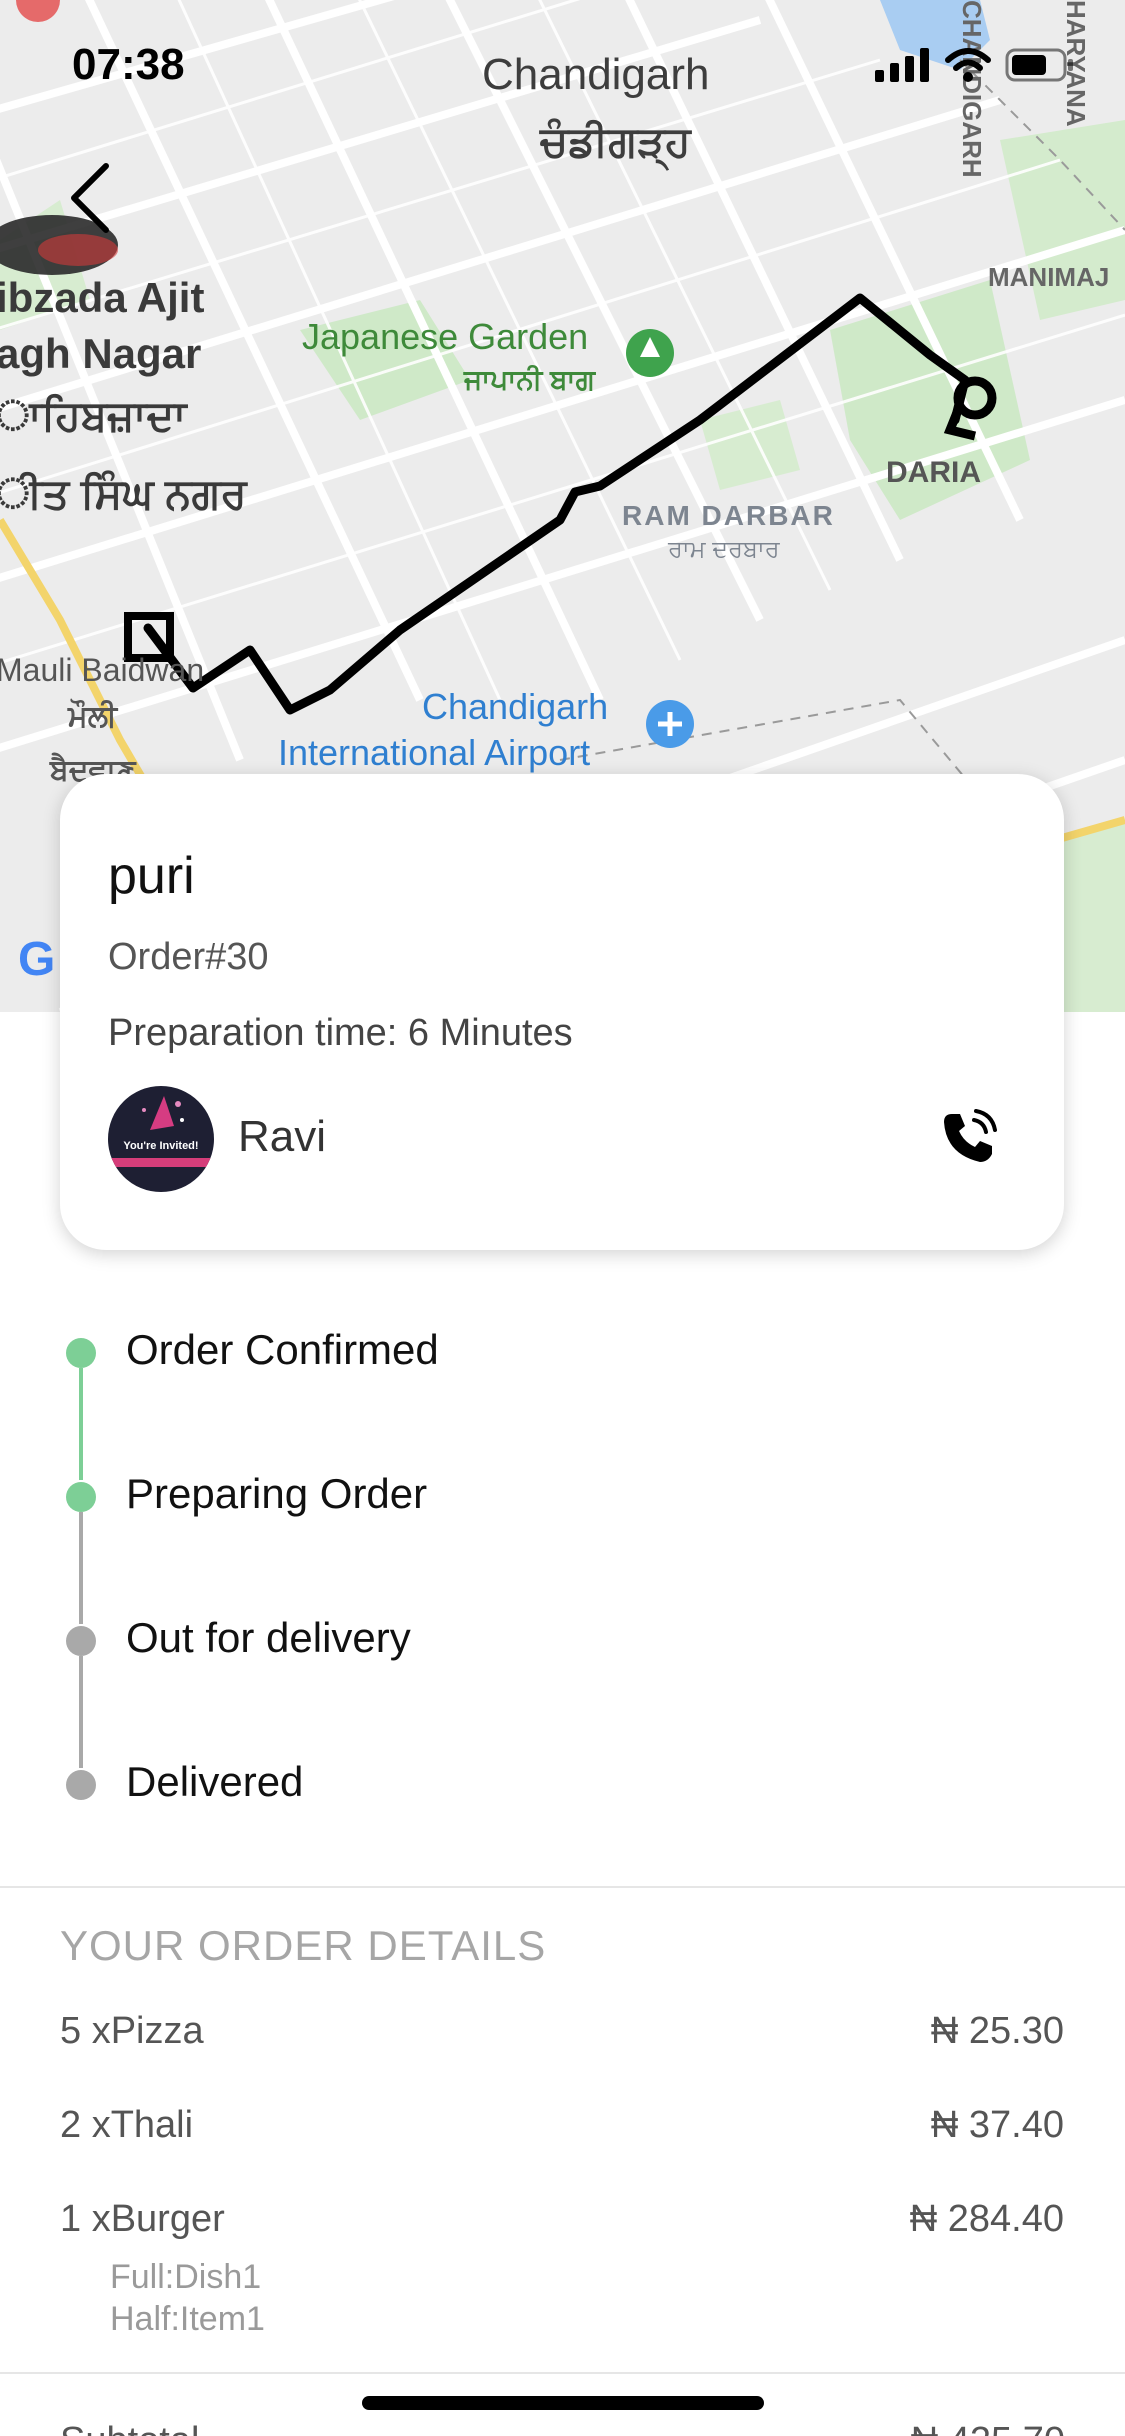 The image size is (1125, 2436). I want to click on battery-icon, so click(1039, 65).